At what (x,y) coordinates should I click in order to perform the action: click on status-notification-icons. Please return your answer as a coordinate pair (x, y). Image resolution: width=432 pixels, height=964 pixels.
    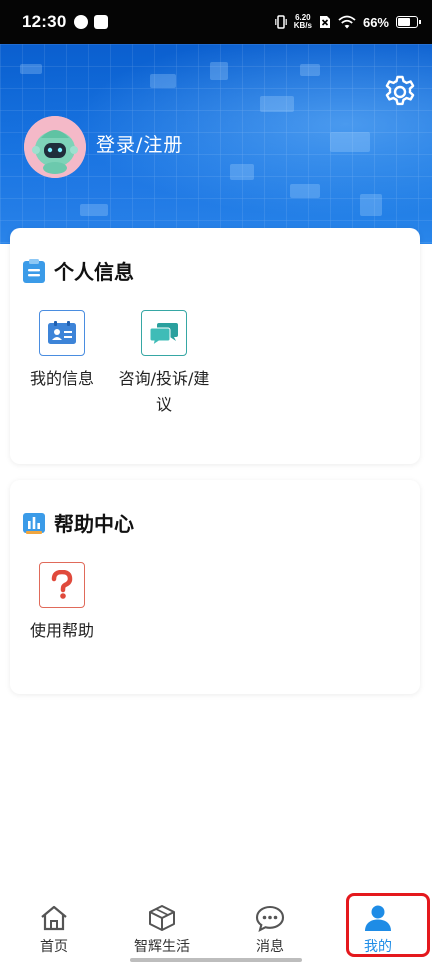
    Looking at the image, I should click on (91, 22).